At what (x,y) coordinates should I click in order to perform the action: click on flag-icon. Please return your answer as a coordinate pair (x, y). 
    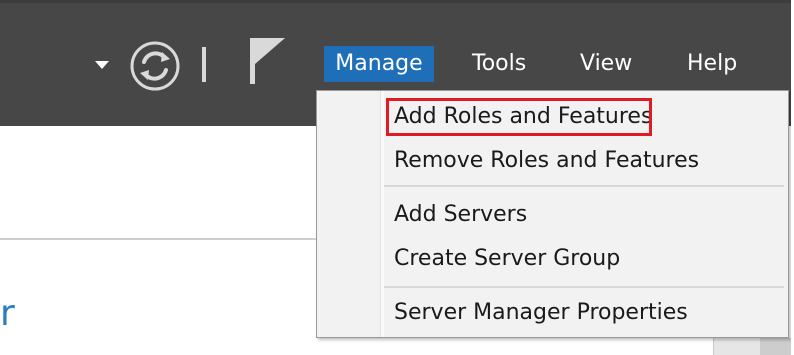
    Looking at the image, I should click on (267, 63).